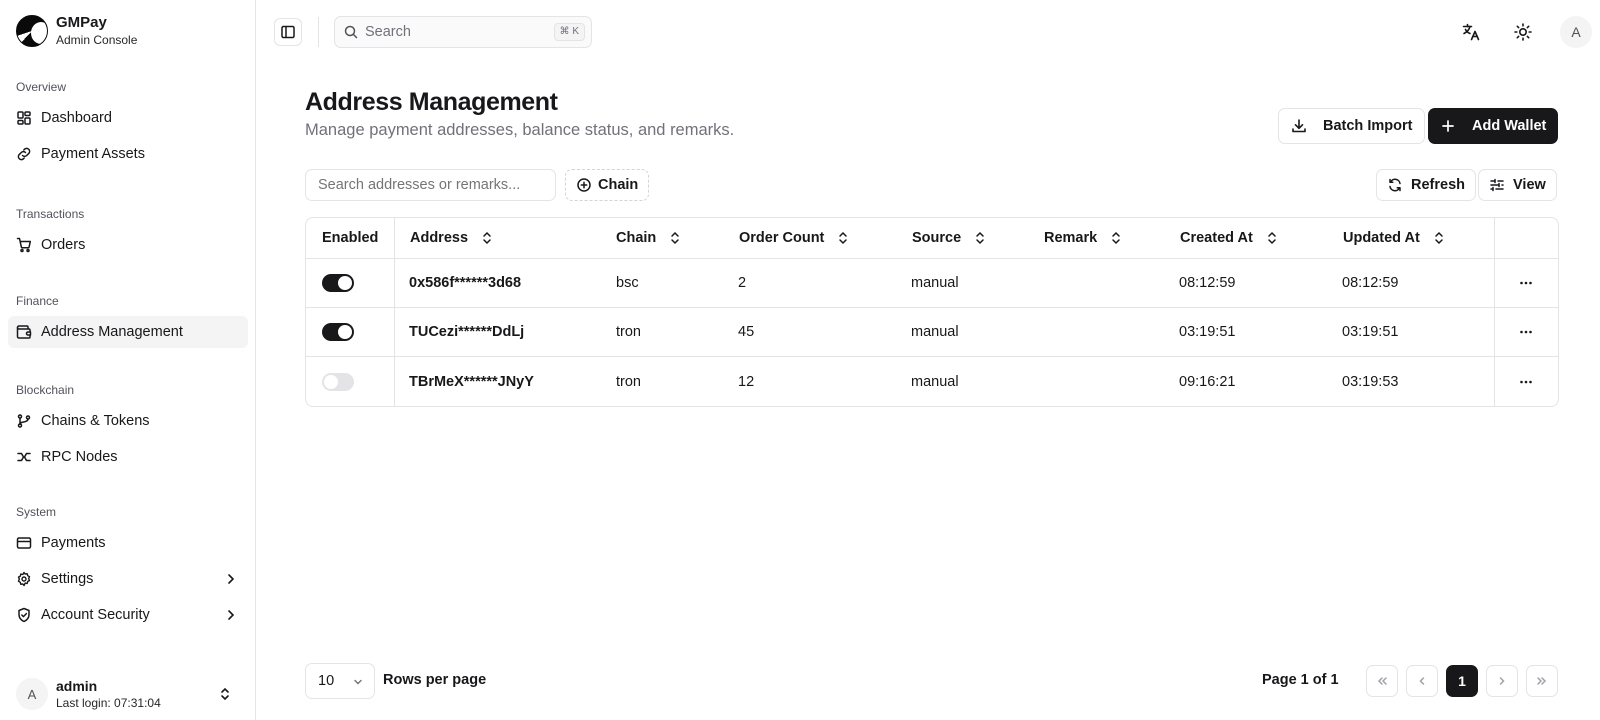 The width and height of the screenshot is (1600, 720). I want to click on header-label: Updated At, so click(1381, 238).